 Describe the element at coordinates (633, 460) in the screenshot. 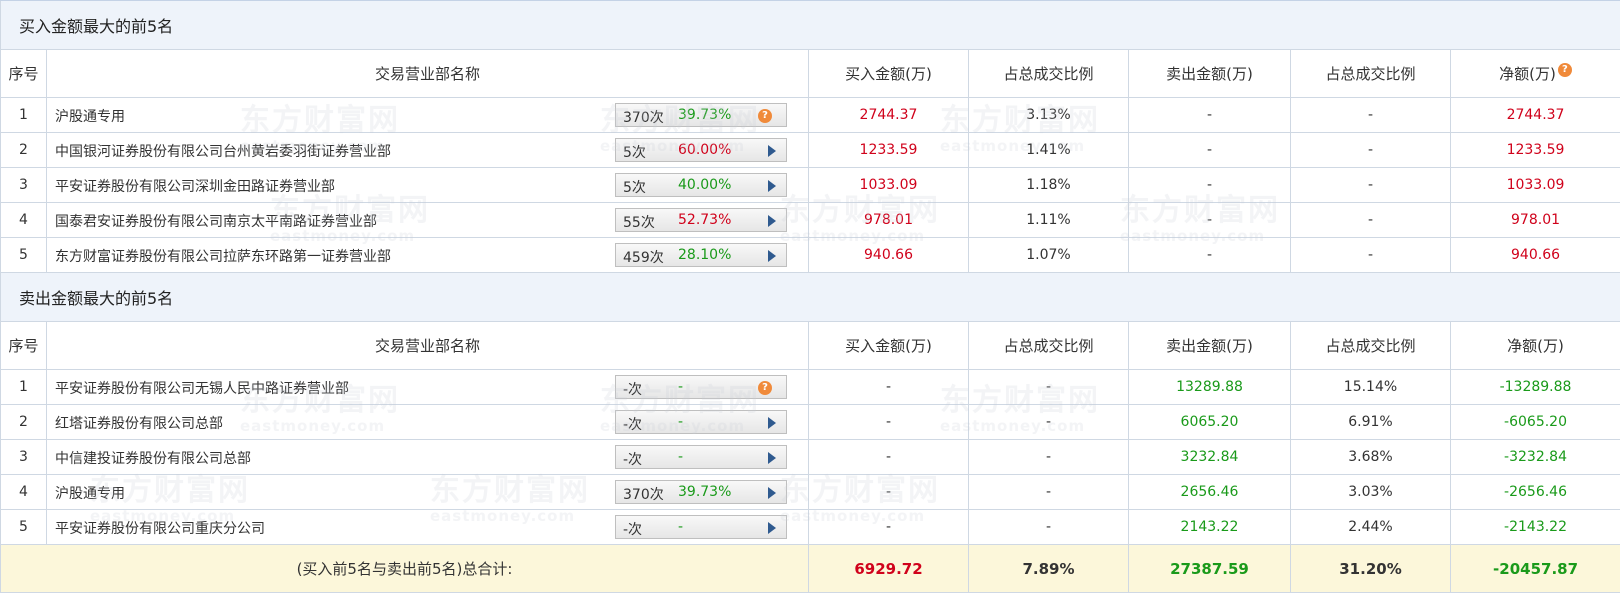

I see `trade-count: -次` at that location.